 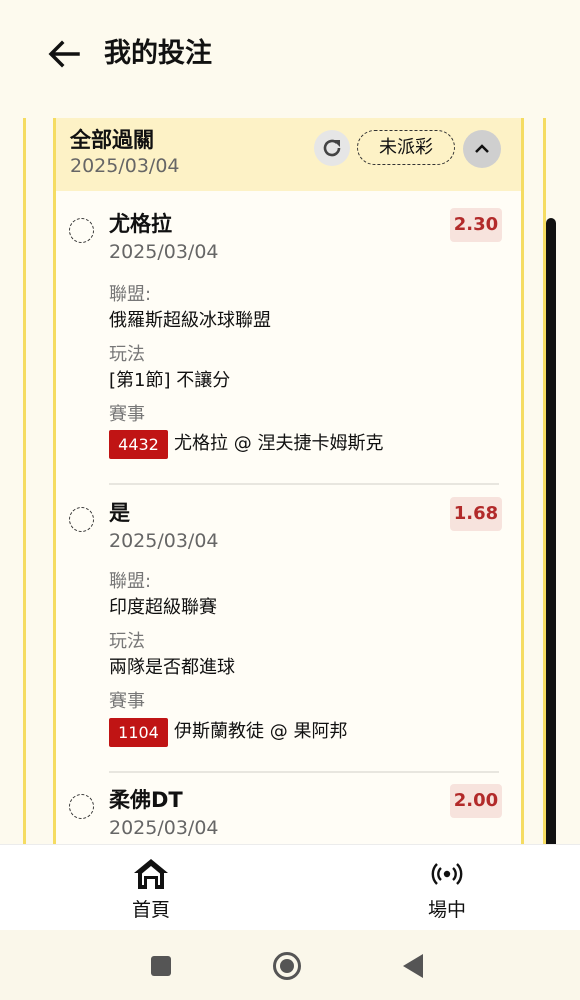 What do you see at coordinates (151, 874) in the screenshot?
I see `home-icon` at bounding box center [151, 874].